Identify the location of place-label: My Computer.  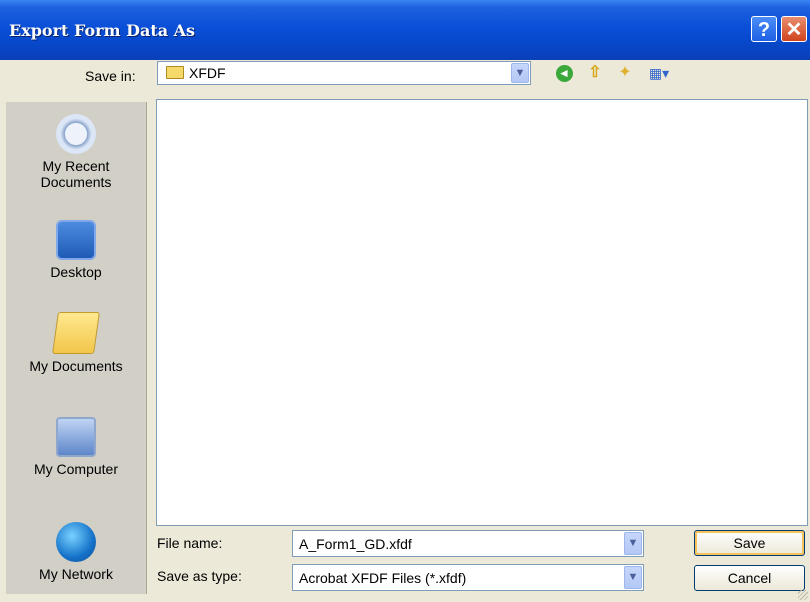
(76, 469).